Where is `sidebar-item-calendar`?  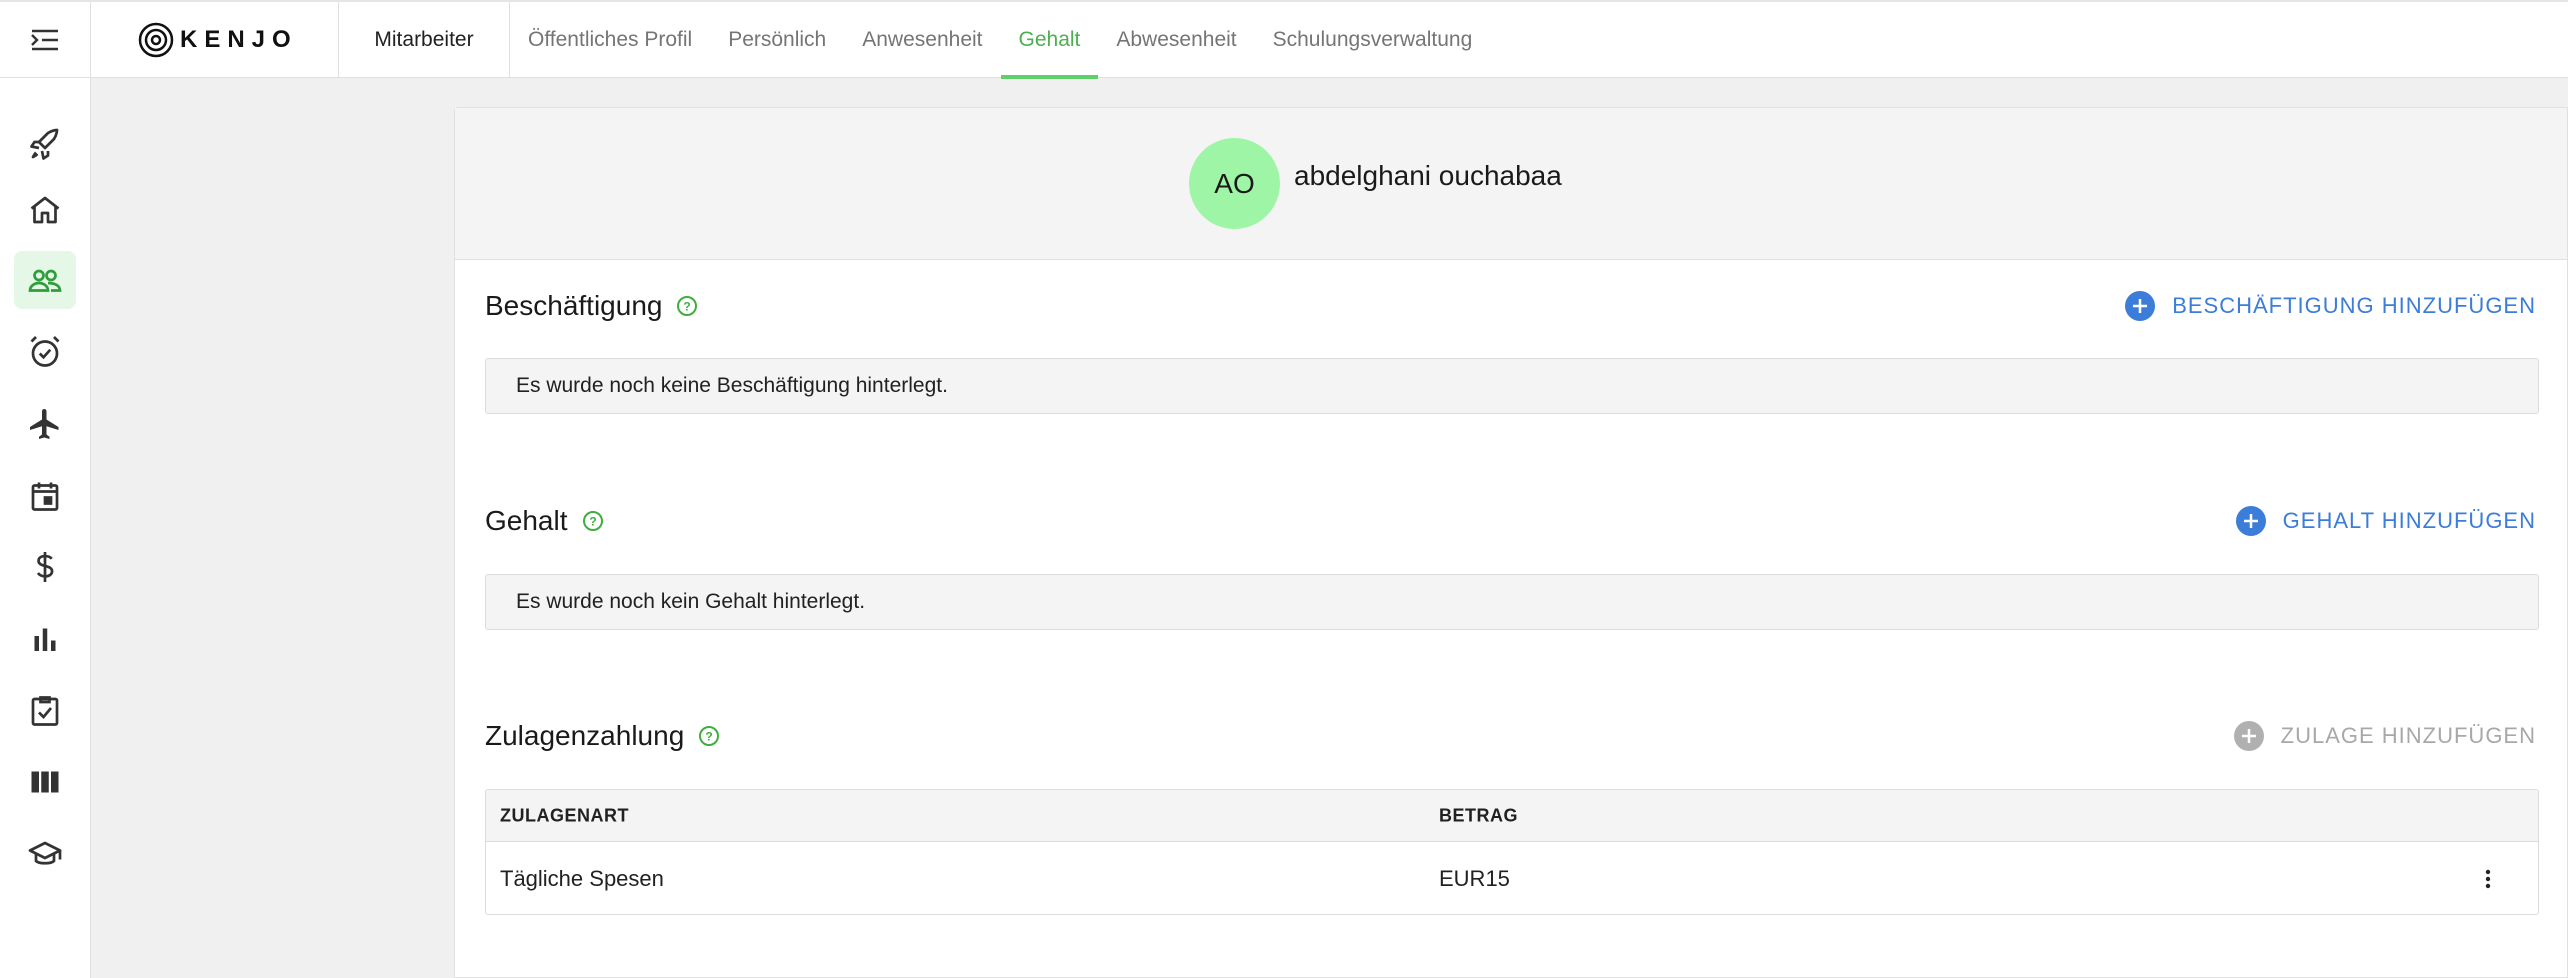
sidebar-item-calendar is located at coordinates (45, 496).